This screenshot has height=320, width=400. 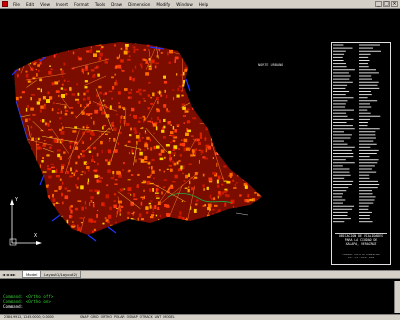 What do you see at coordinates (201, 306) in the screenshot?
I see `command-prompt: Command:` at bounding box center [201, 306].